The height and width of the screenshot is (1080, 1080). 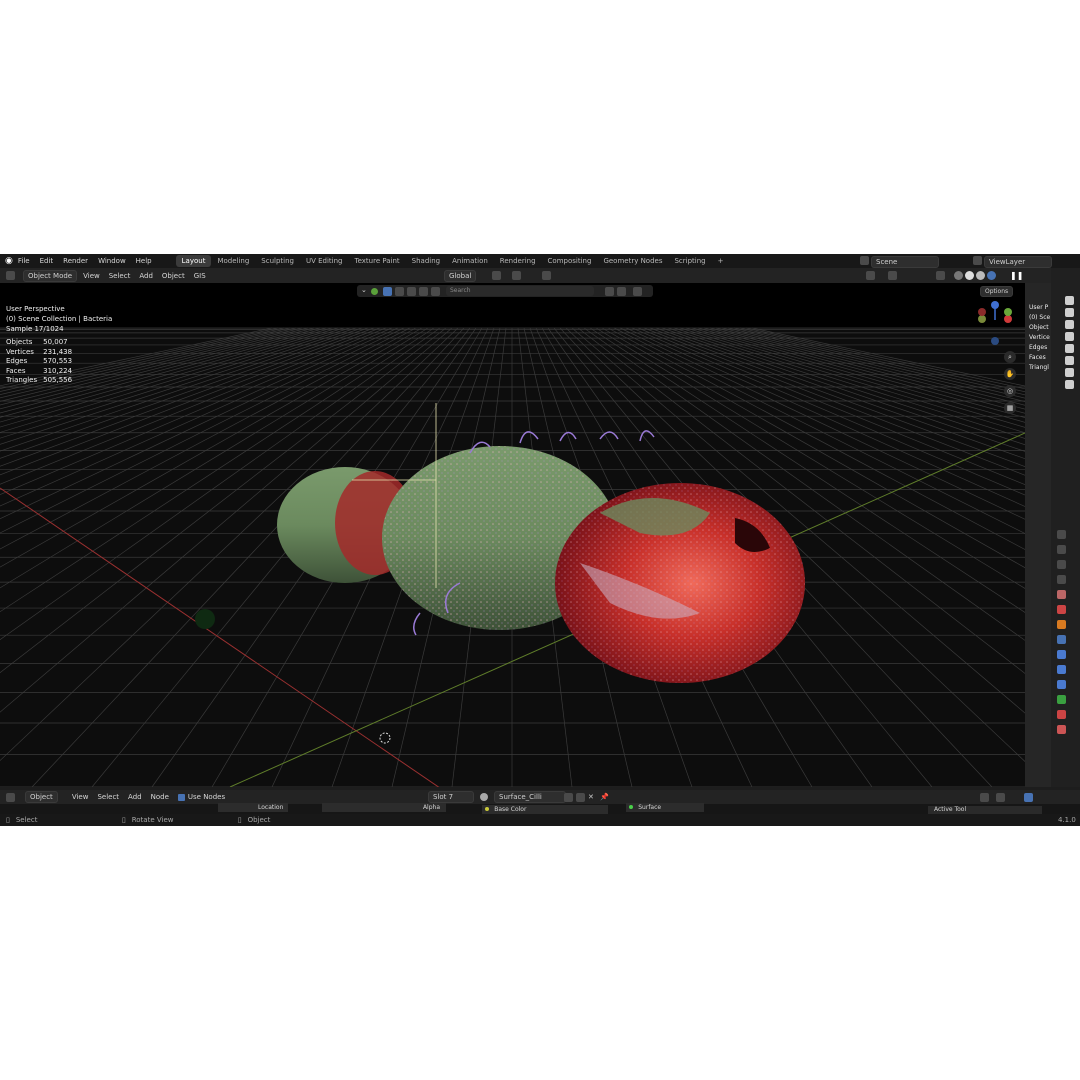 I want to click on node-menu-view: View, so click(x=80, y=797).